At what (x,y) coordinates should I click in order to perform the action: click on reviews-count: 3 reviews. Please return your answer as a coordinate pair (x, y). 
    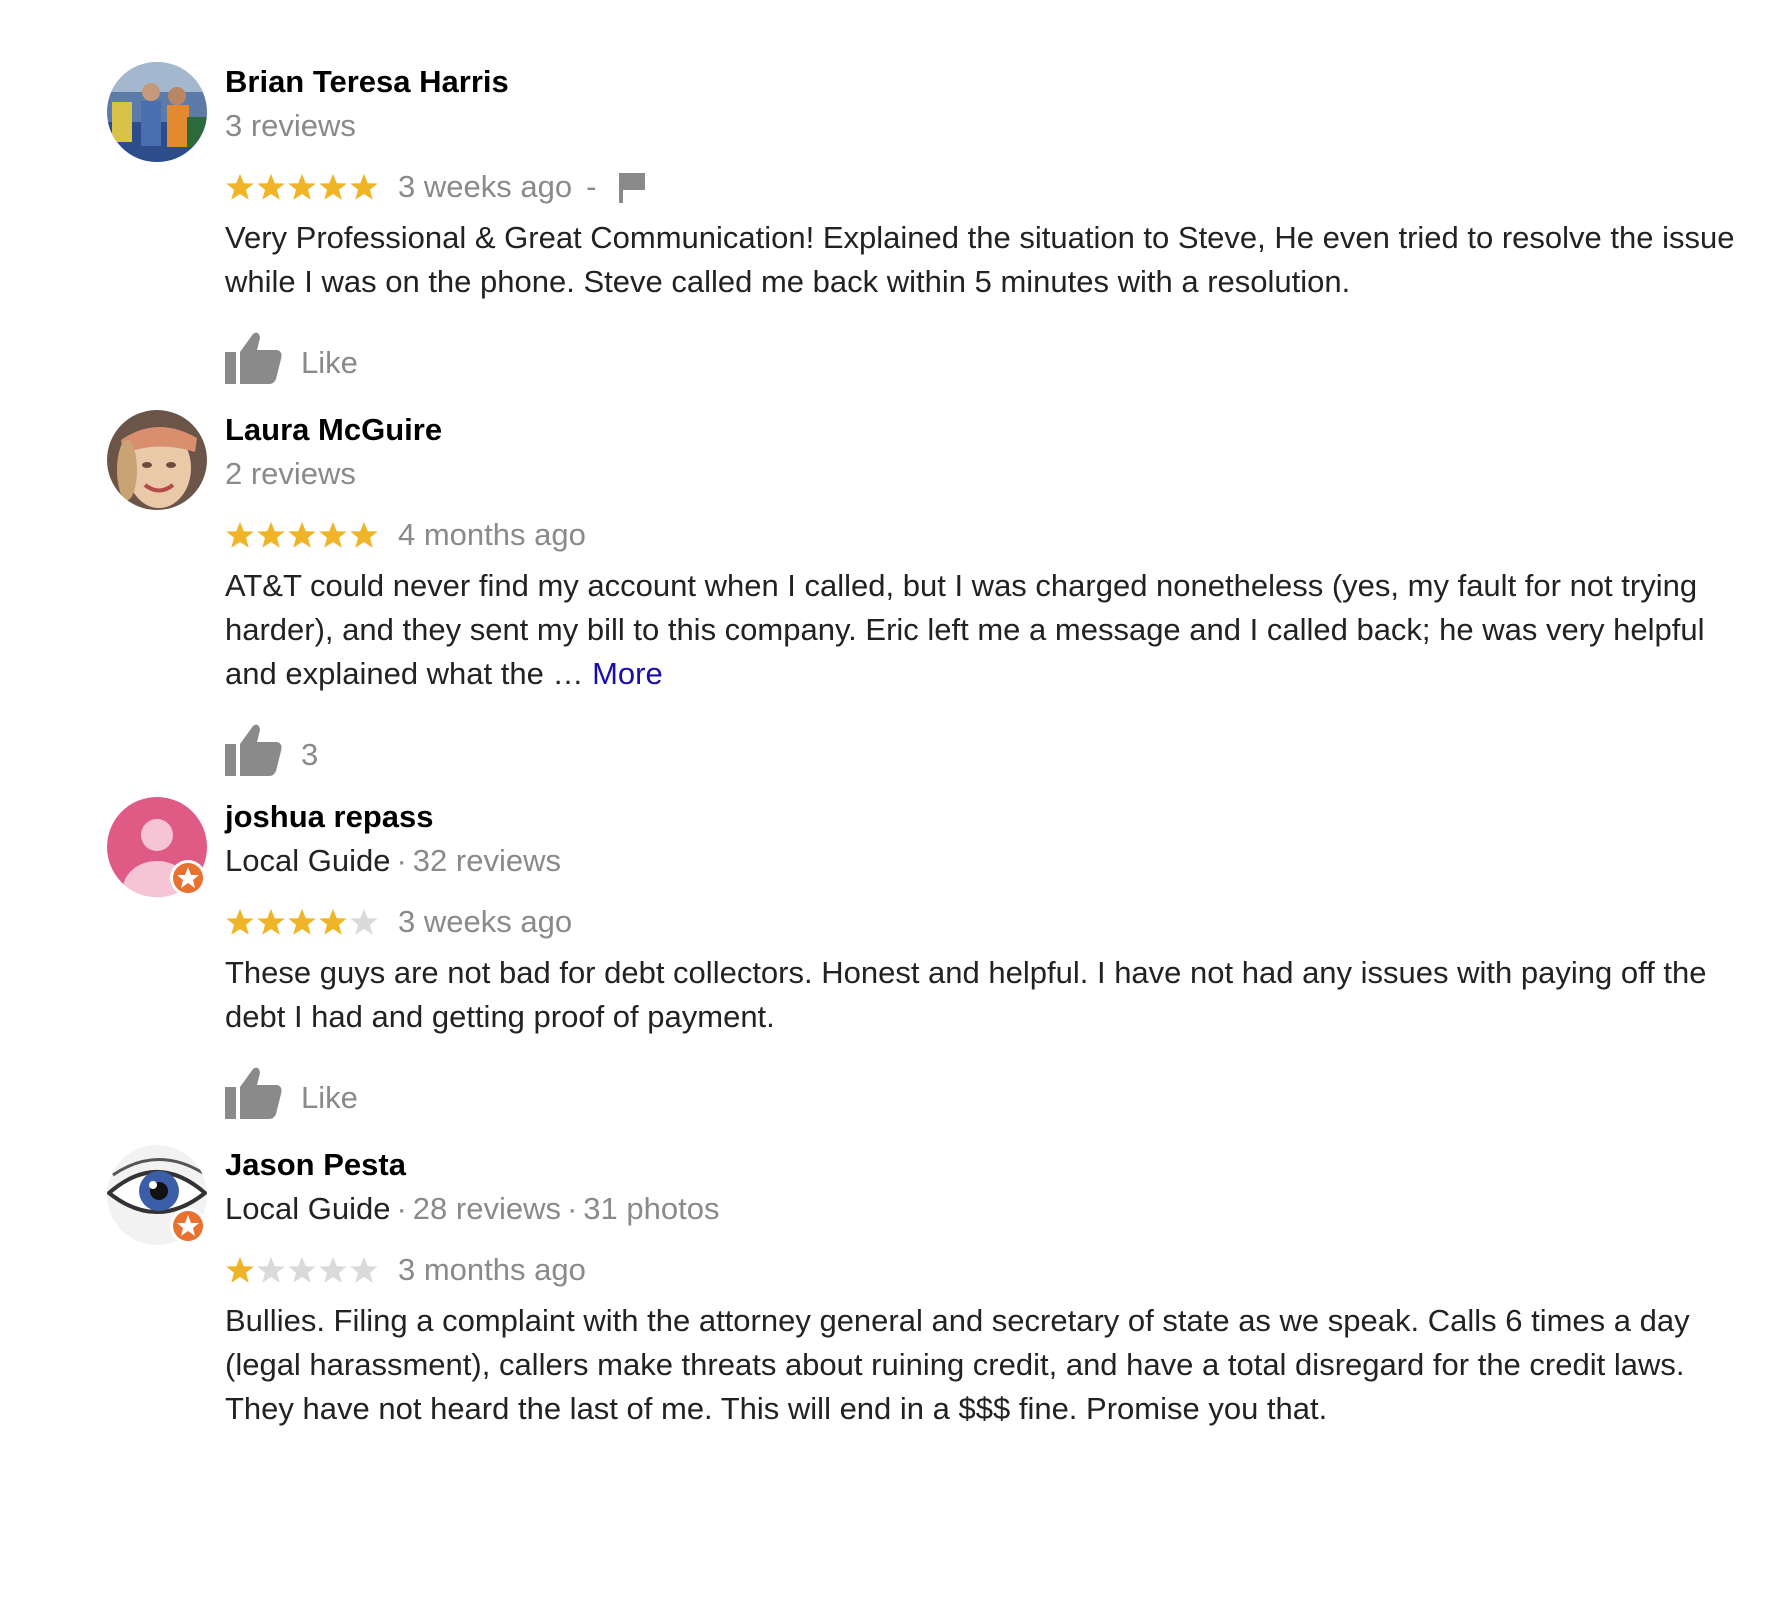
    Looking at the image, I should click on (290, 125).